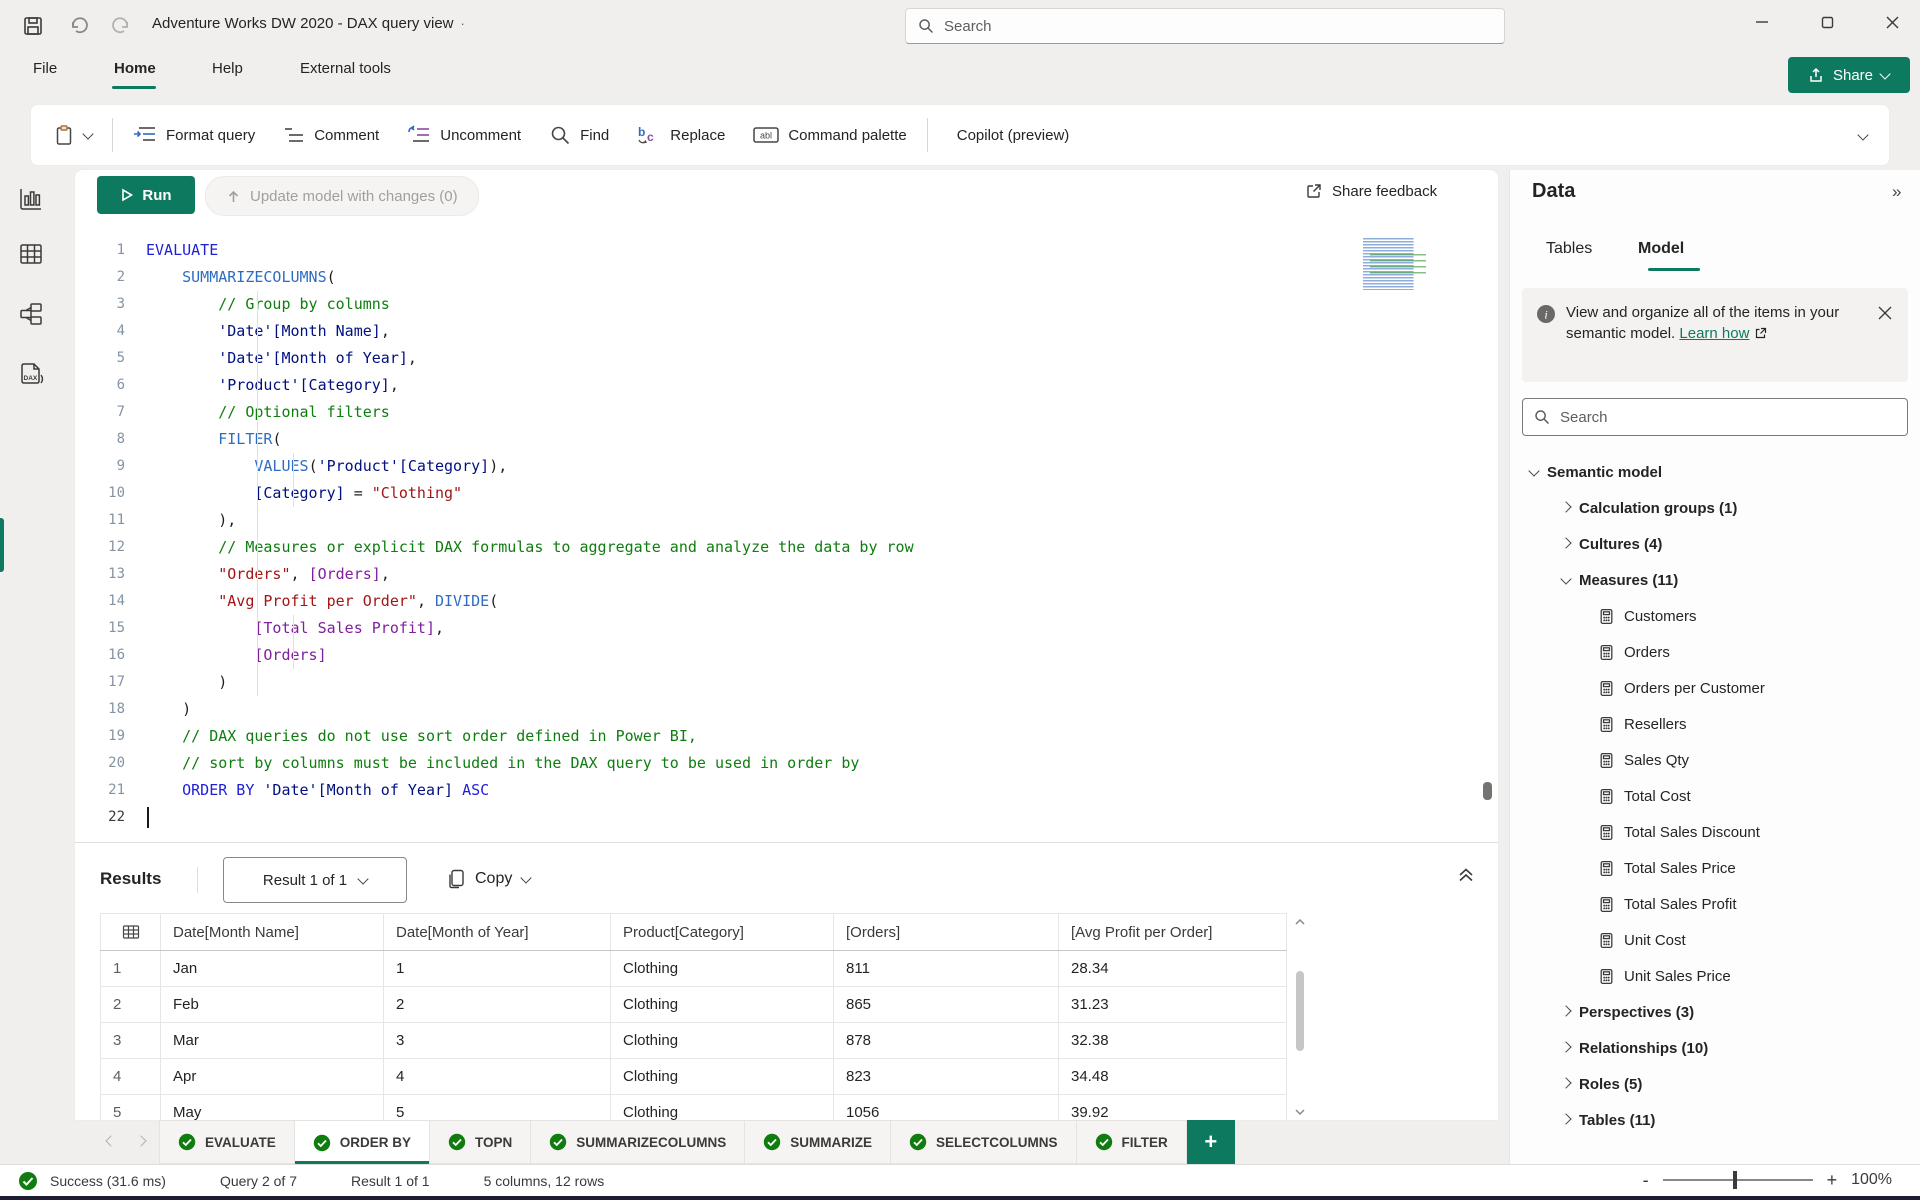  What do you see at coordinates (786, 601) in the screenshot?
I see `code-line: 14 "Avg Profit per Order", DIVIDE(` at bounding box center [786, 601].